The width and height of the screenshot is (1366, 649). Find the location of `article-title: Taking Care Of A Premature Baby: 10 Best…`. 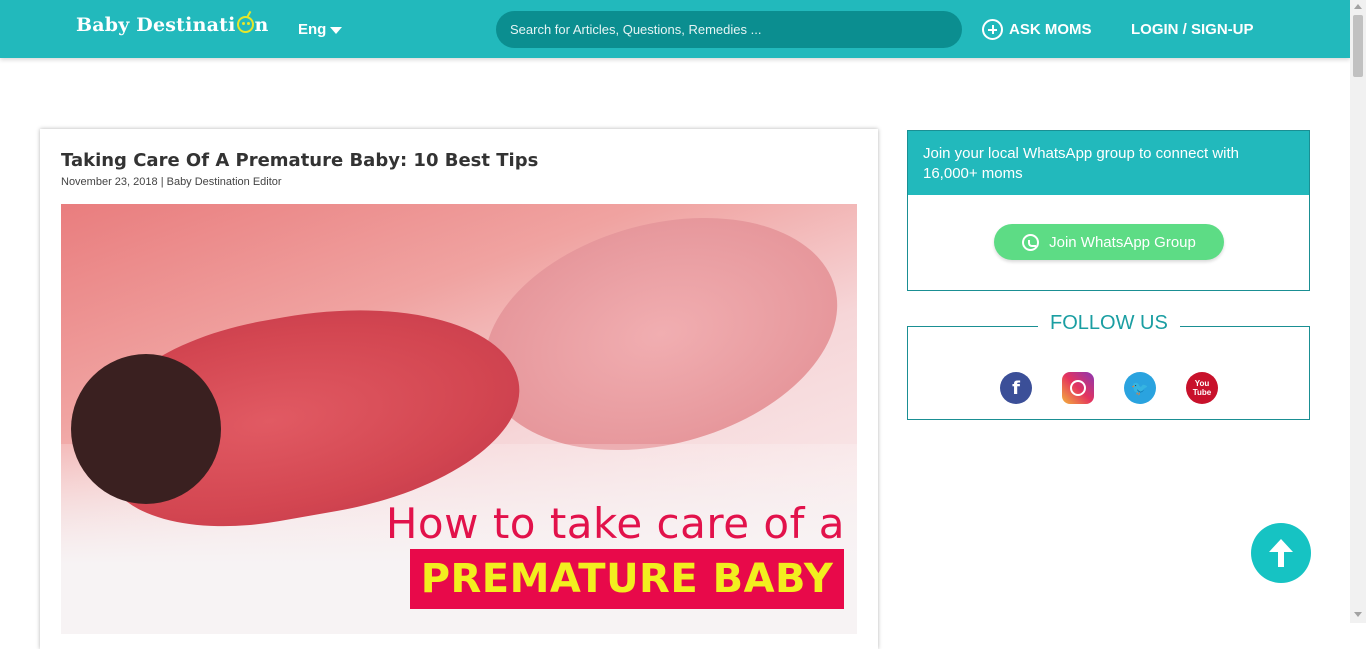

article-title: Taking Care Of A Premature Baby: 10 Best… is located at coordinates (299, 160).